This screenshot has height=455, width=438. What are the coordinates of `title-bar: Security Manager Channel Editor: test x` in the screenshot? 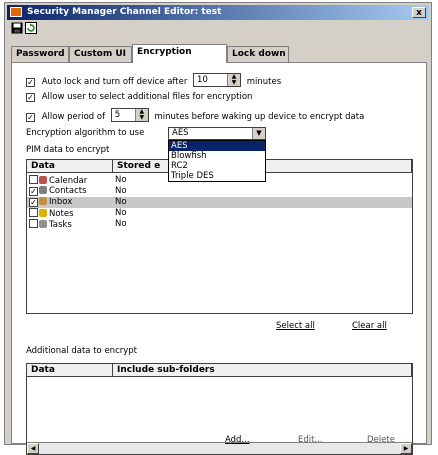 It's located at (218, 12).